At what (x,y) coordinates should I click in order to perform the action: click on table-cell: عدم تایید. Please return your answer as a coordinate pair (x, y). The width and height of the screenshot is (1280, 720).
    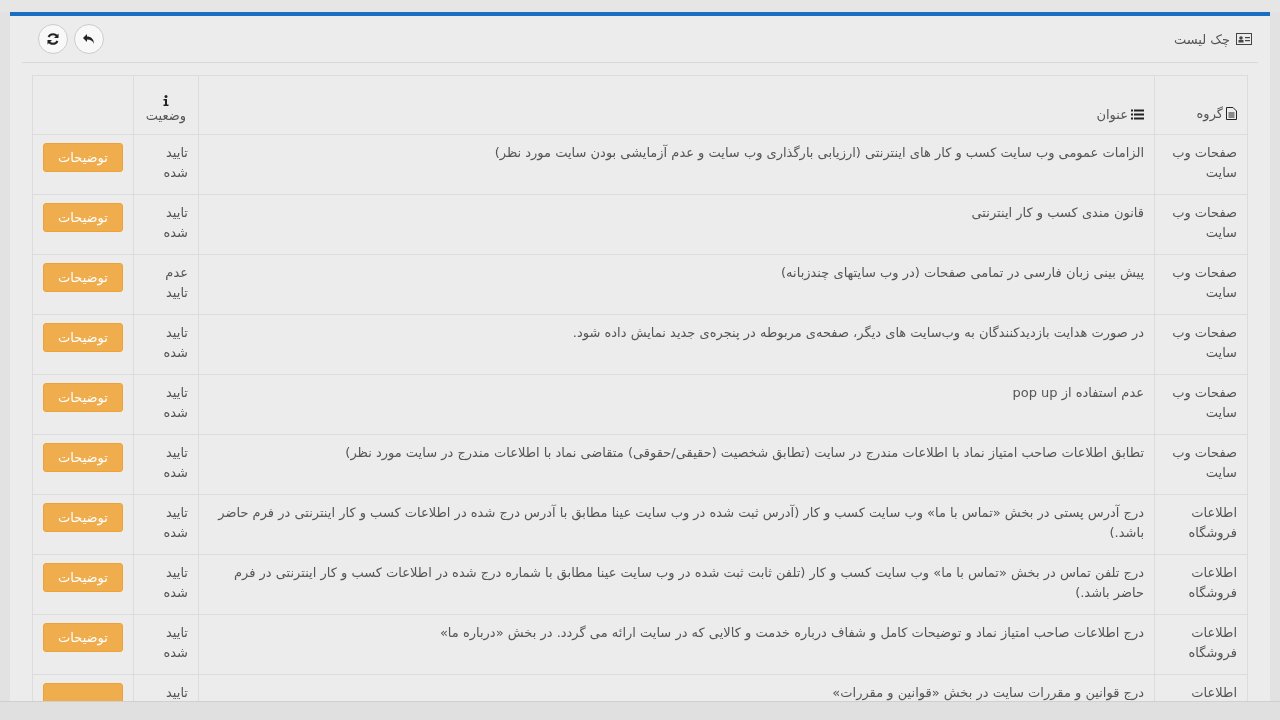
    Looking at the image, I should click on (166, 284).